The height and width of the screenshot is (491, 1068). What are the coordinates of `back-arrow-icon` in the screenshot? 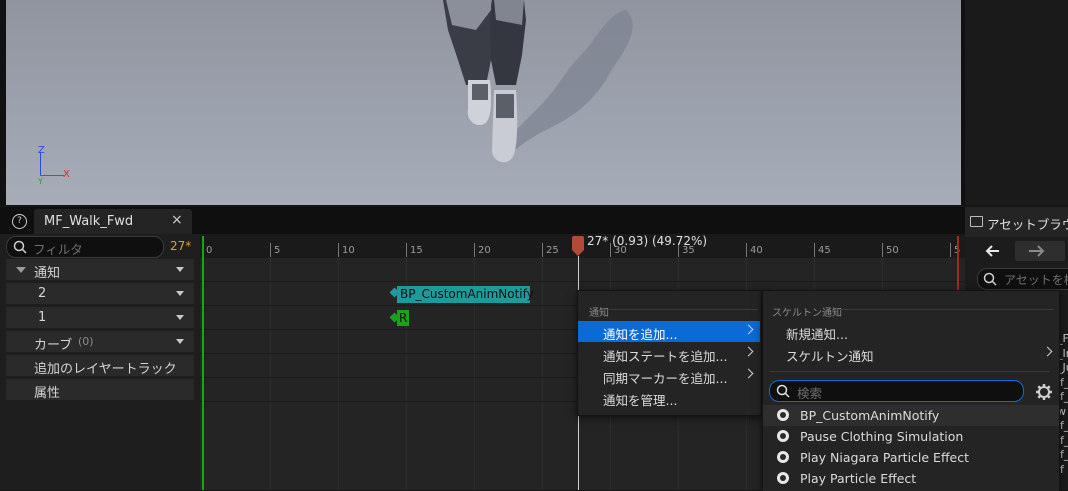 It's located at (994, 251).